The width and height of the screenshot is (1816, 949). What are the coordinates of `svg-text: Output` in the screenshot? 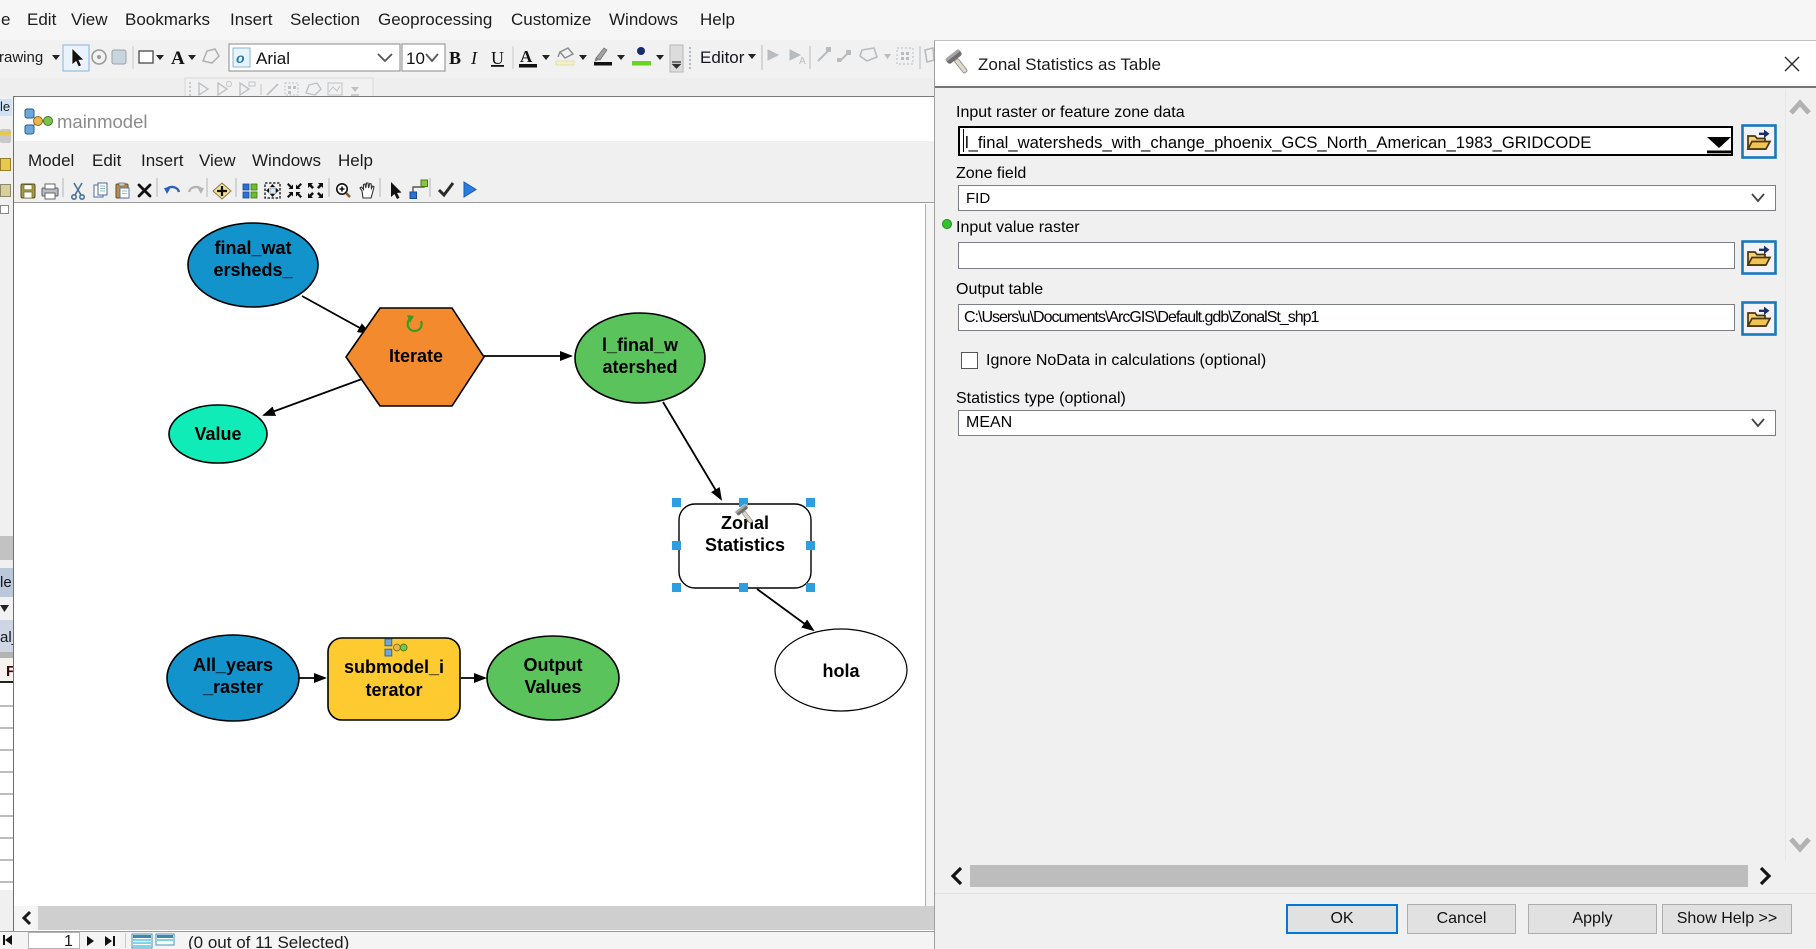 It's located at (553, 665).